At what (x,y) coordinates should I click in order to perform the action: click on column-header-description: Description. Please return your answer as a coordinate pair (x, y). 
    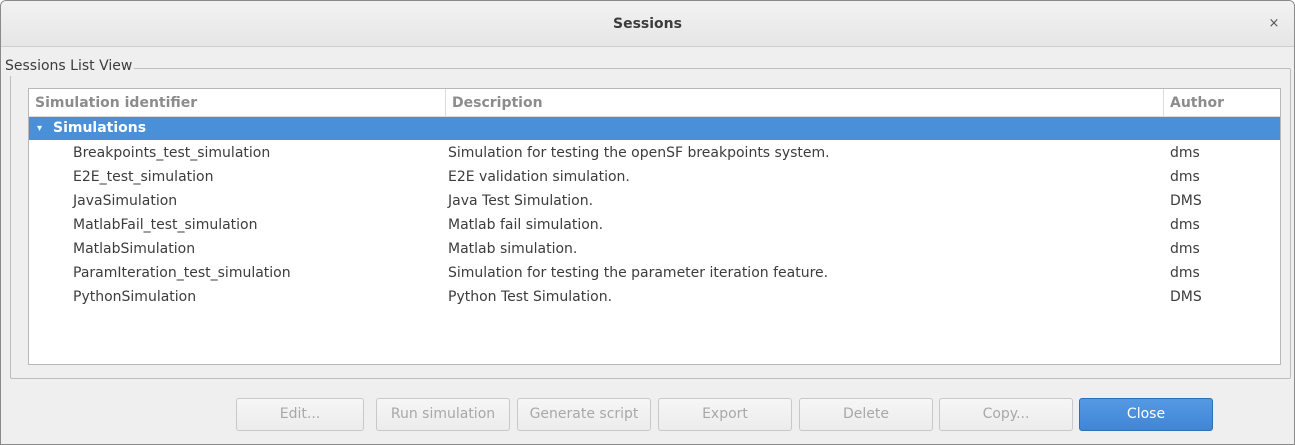
    Looking at the image, I should click on (805, 103).